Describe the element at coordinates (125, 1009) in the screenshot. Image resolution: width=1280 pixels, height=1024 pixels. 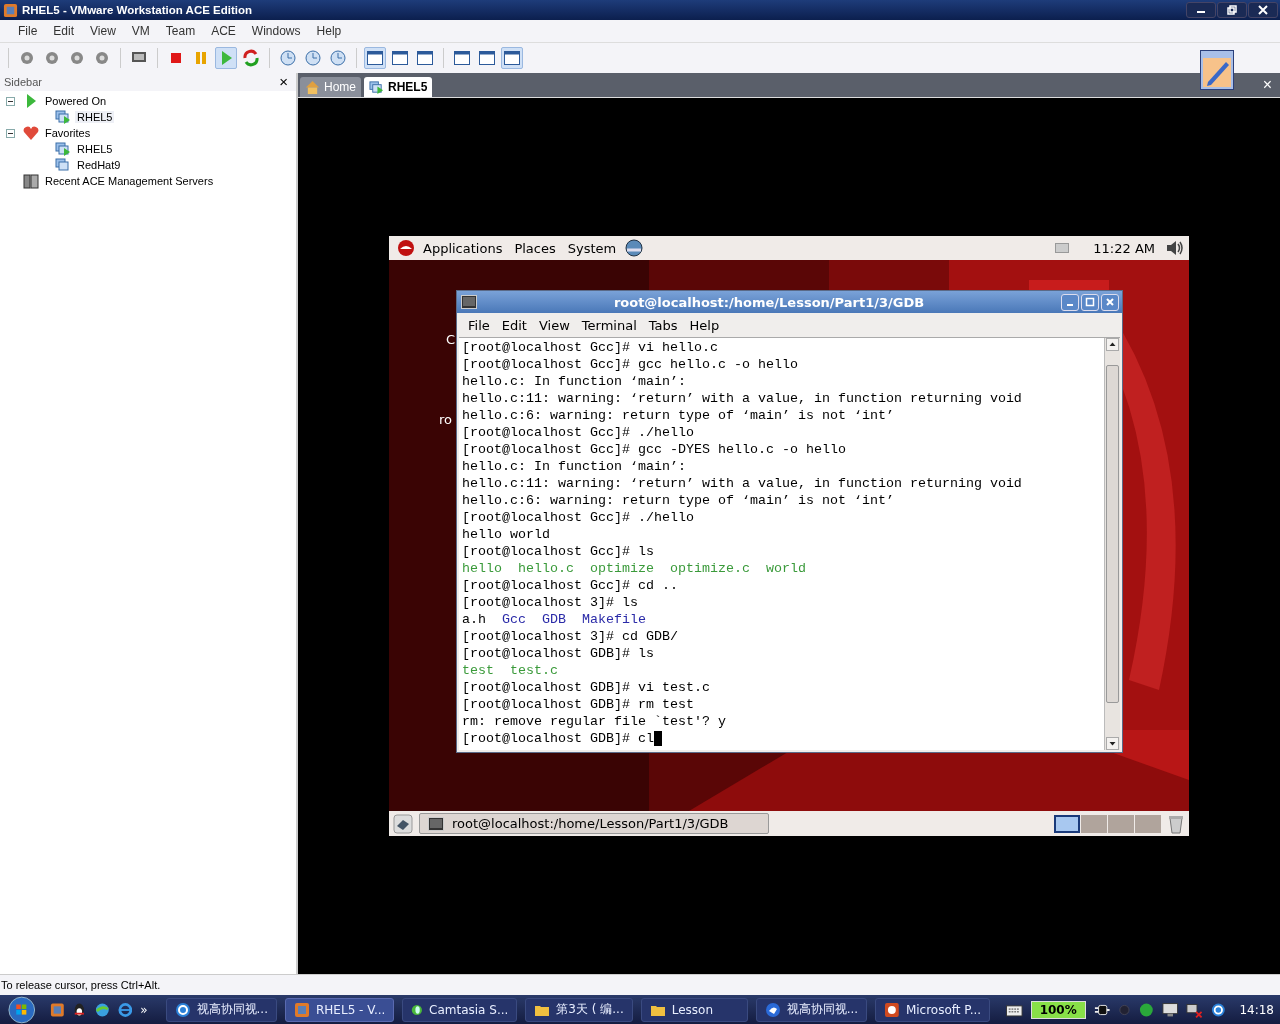
I see `browser-icon` at that location.